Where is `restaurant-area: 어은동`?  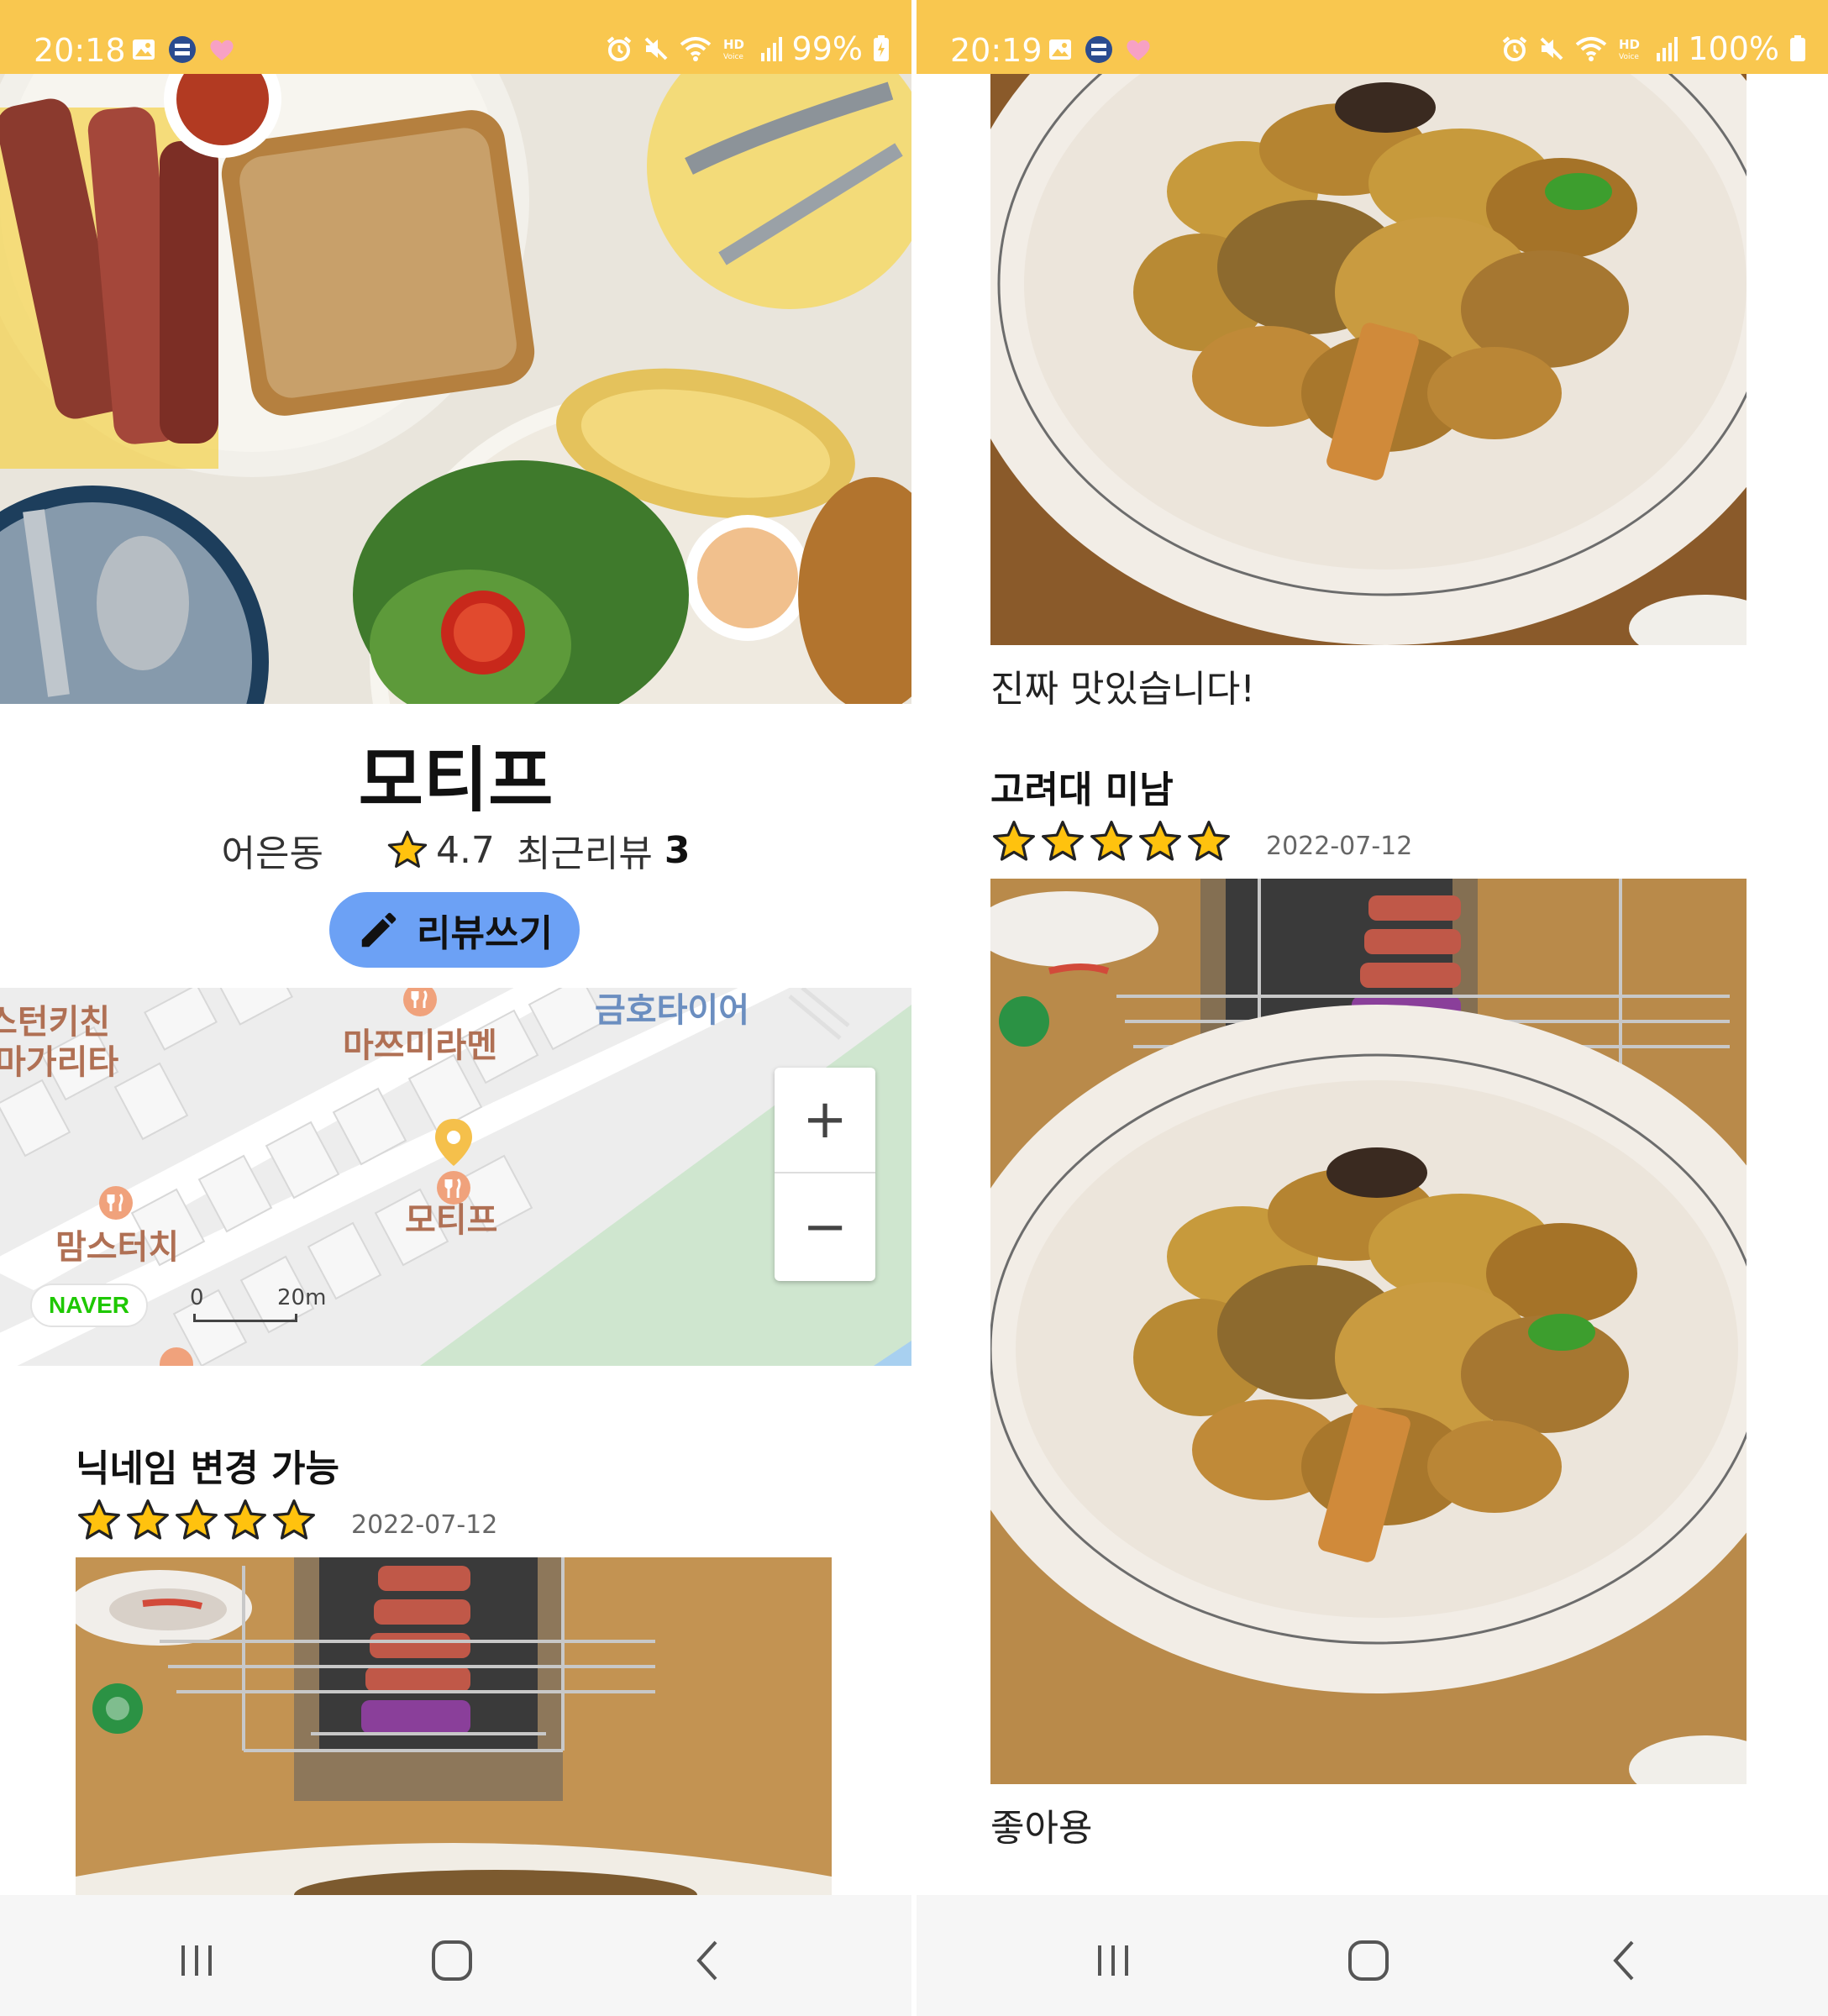 restaurant-area: 어은동 is located at coordinates (272, 853).